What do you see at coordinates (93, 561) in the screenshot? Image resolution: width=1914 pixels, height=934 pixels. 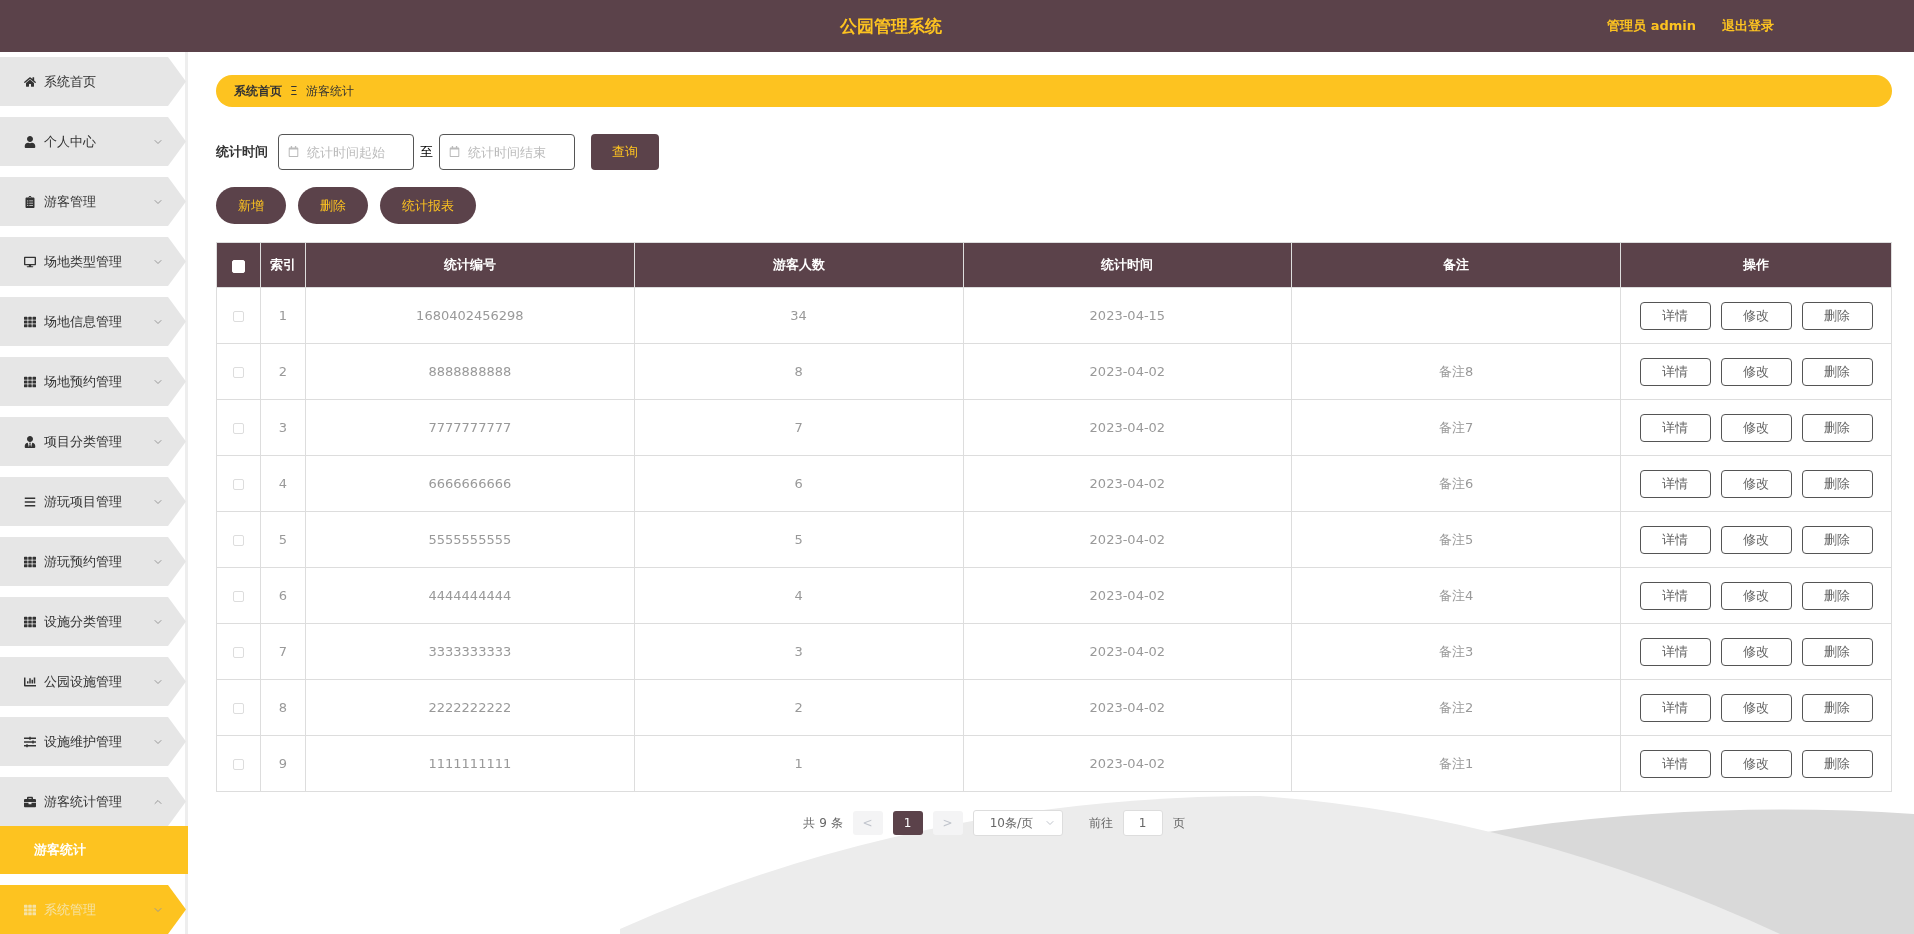 I see `menu-item: 游玩预约管理` at bounding box center [93, 561].